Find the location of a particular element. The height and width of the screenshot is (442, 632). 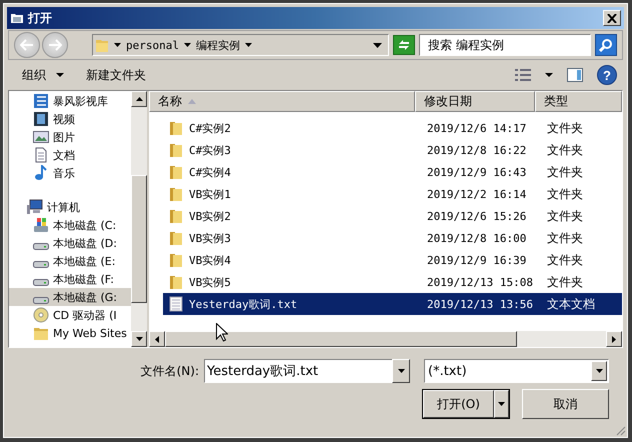

pane-icon is located at coordinates (575, 75).